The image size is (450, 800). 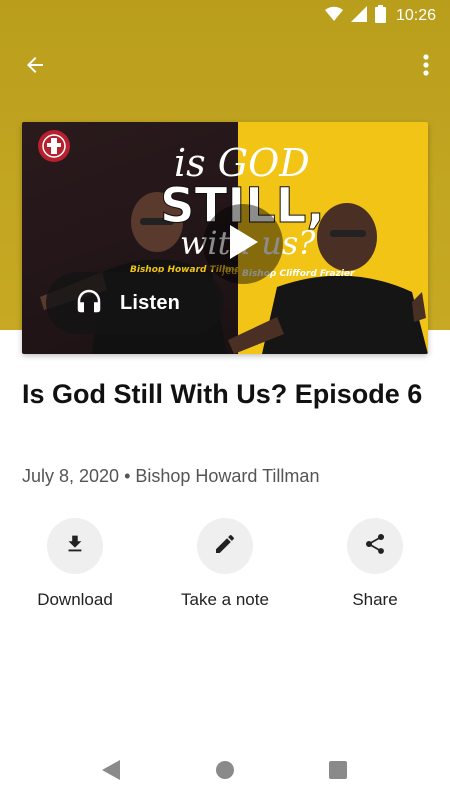 What do you see at coordinates (150, 302) in the screenshot?
I see `listen-label: Listen` at bounding box center [150, 302].